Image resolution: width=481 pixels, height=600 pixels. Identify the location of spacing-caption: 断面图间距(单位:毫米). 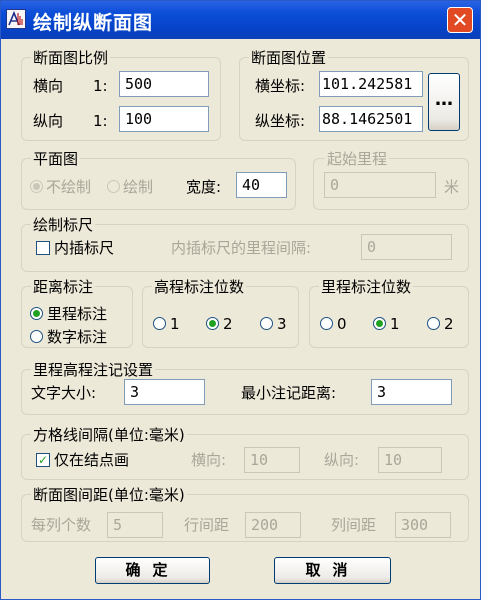
(109, 495).